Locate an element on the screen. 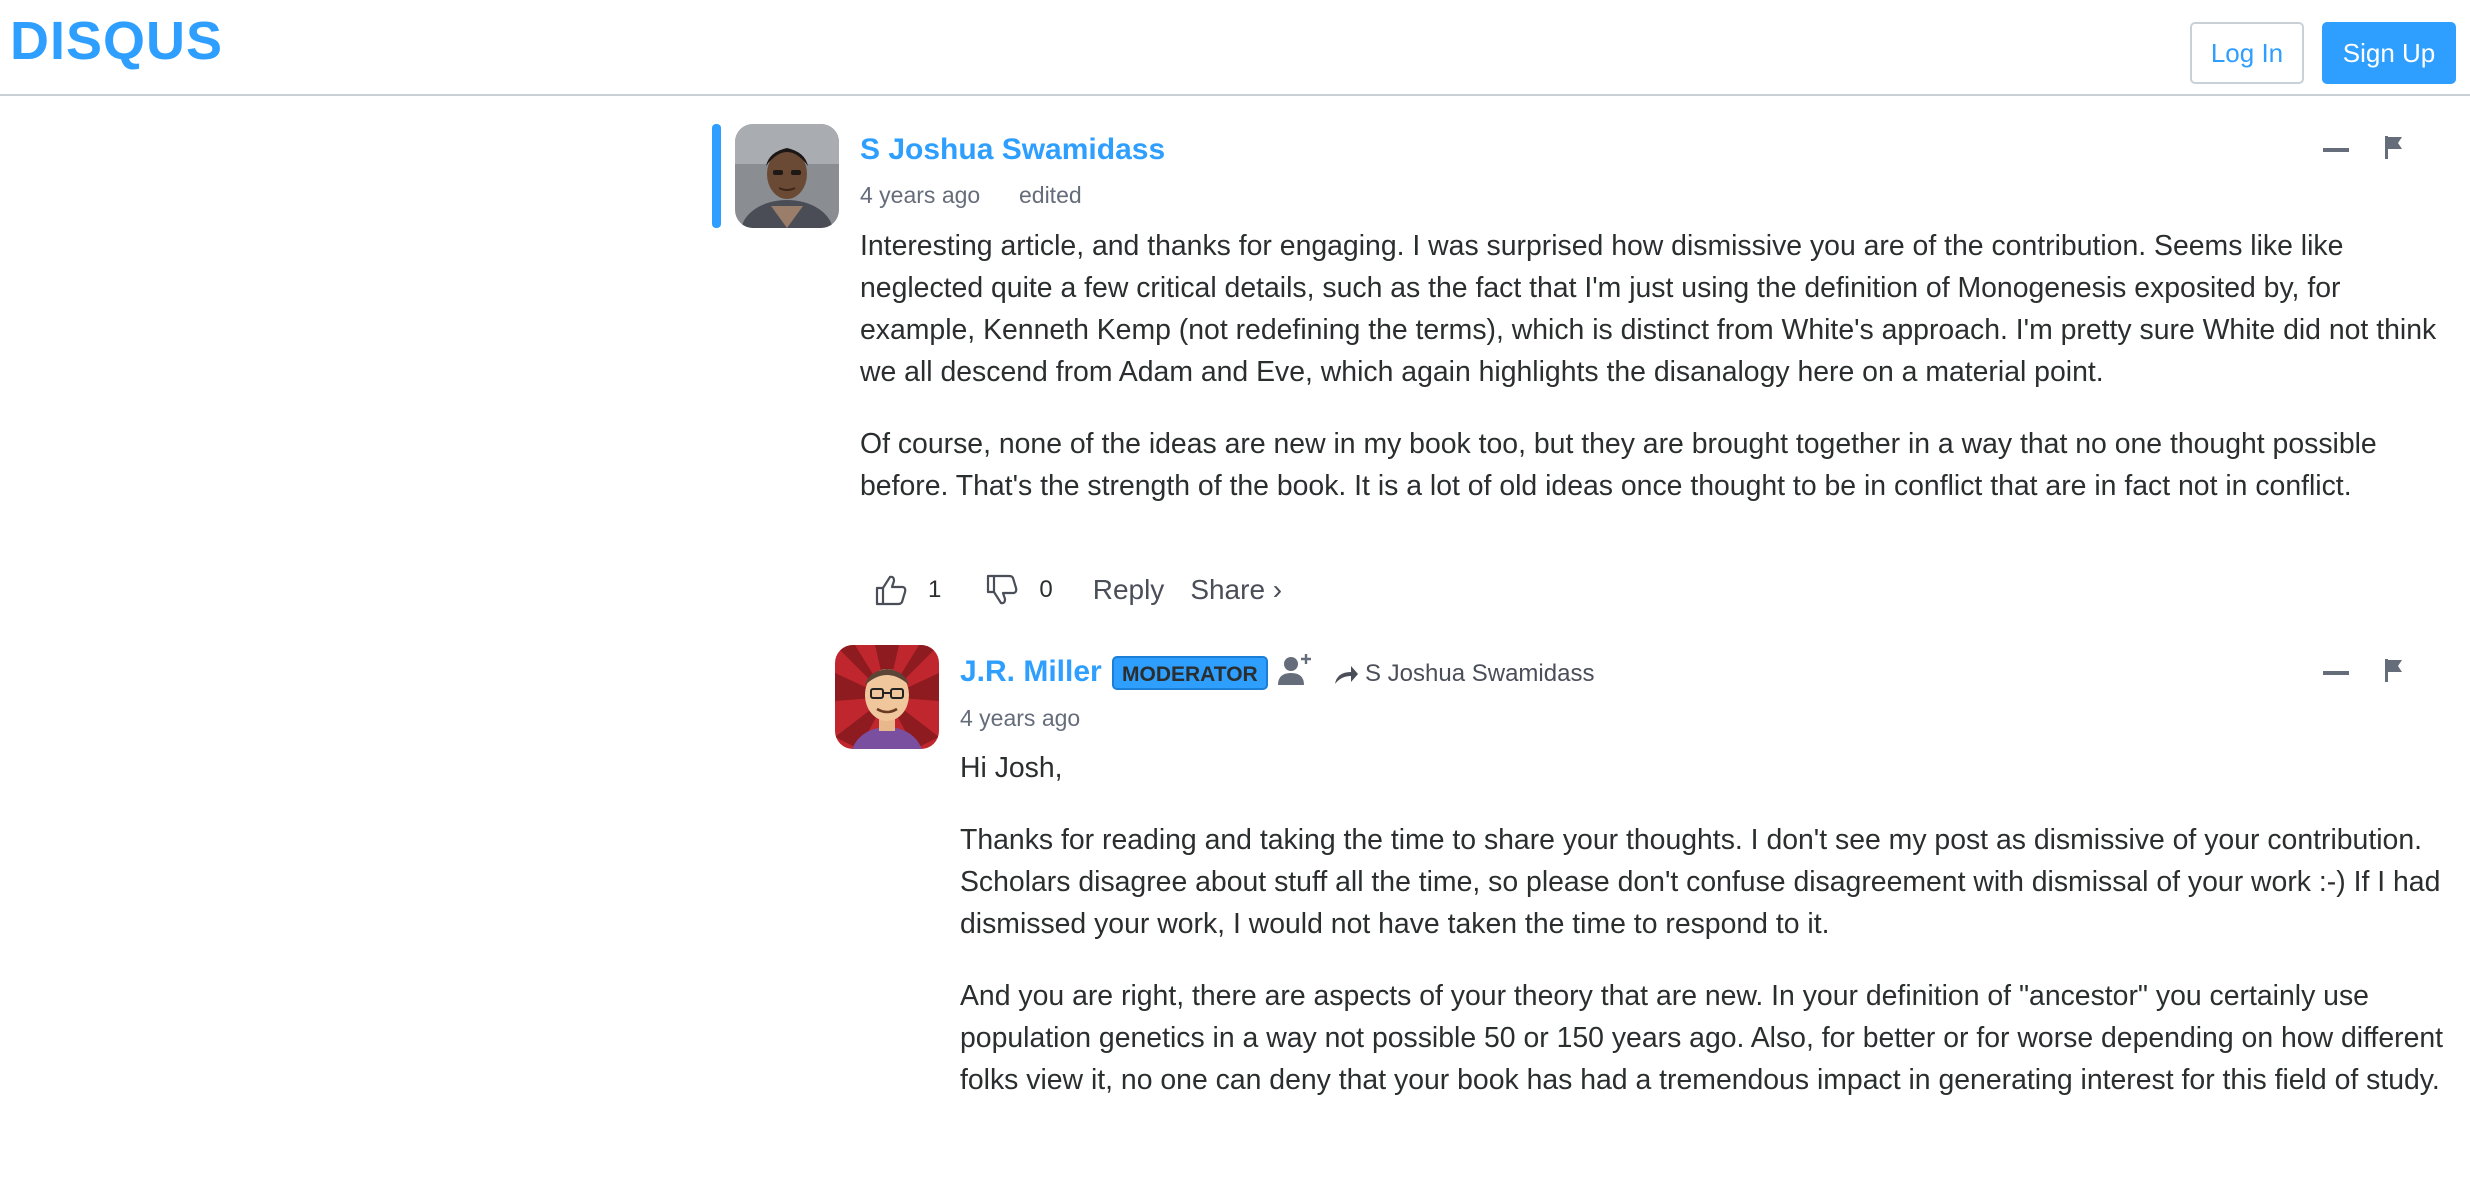  reply-arrow-icon is located at coordinates (1346, 675).